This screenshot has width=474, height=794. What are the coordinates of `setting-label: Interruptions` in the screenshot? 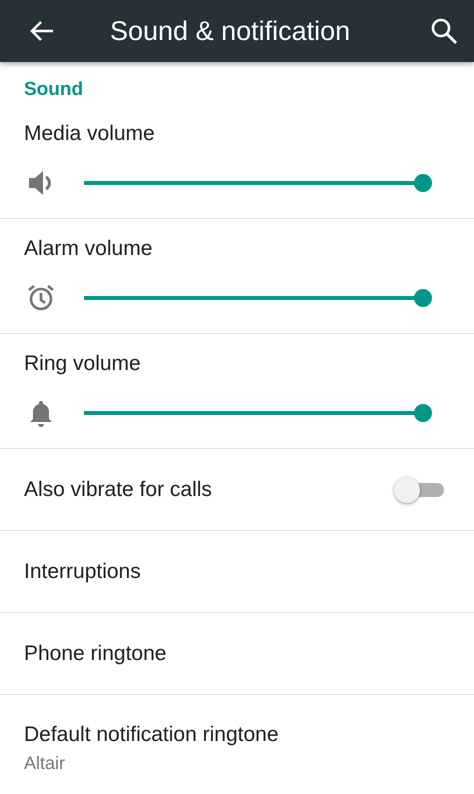 It's located at (82, 572).